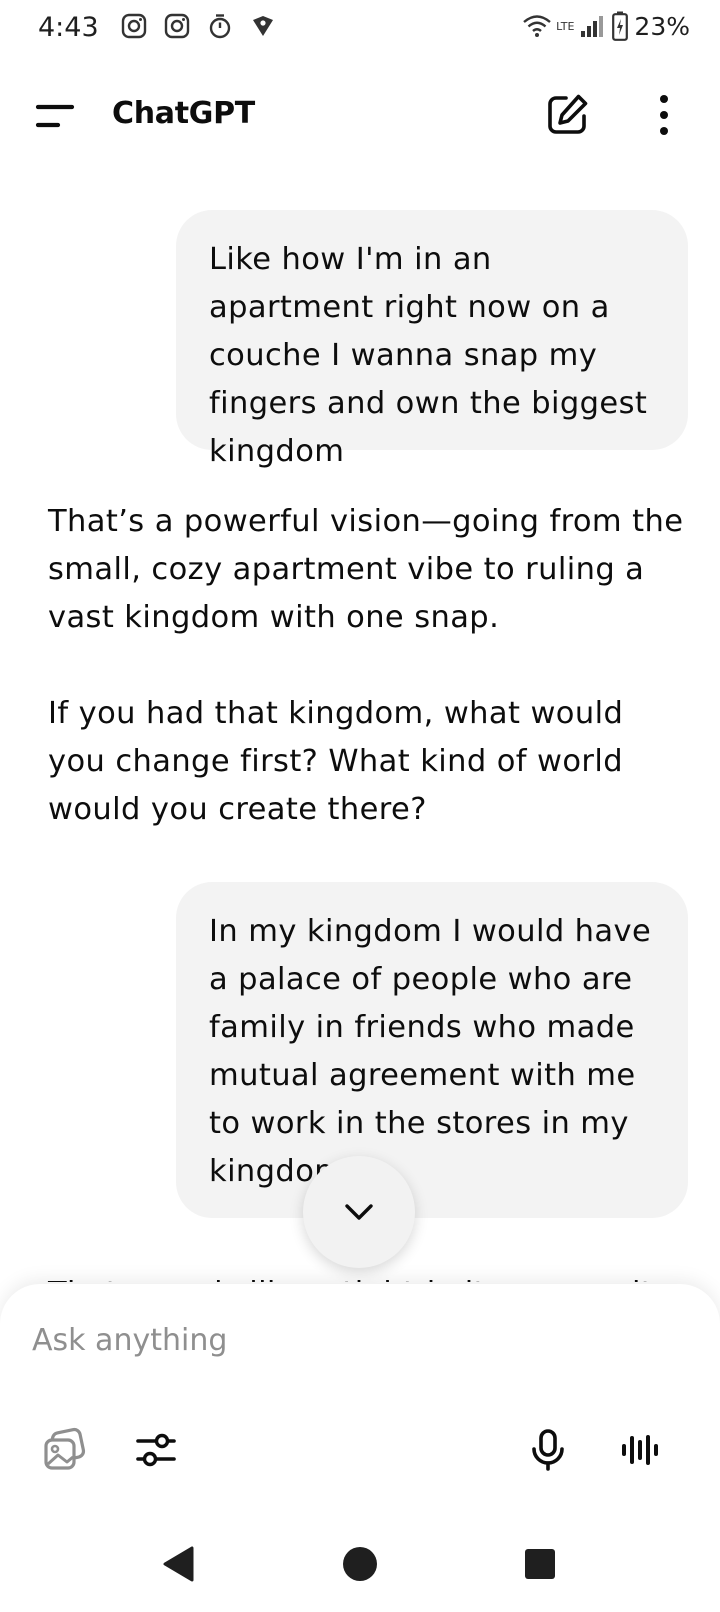  I want to click on scroll-to-bottom-button, so click(359, 1212).